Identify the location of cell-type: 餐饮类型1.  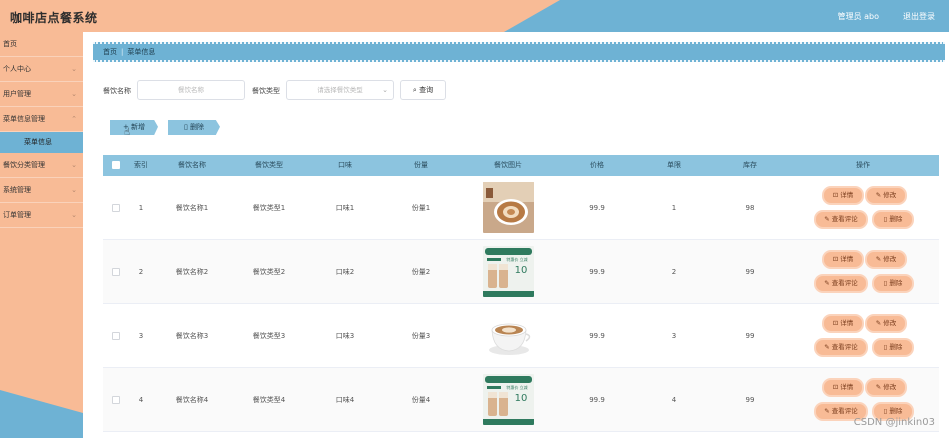
(269, 208).